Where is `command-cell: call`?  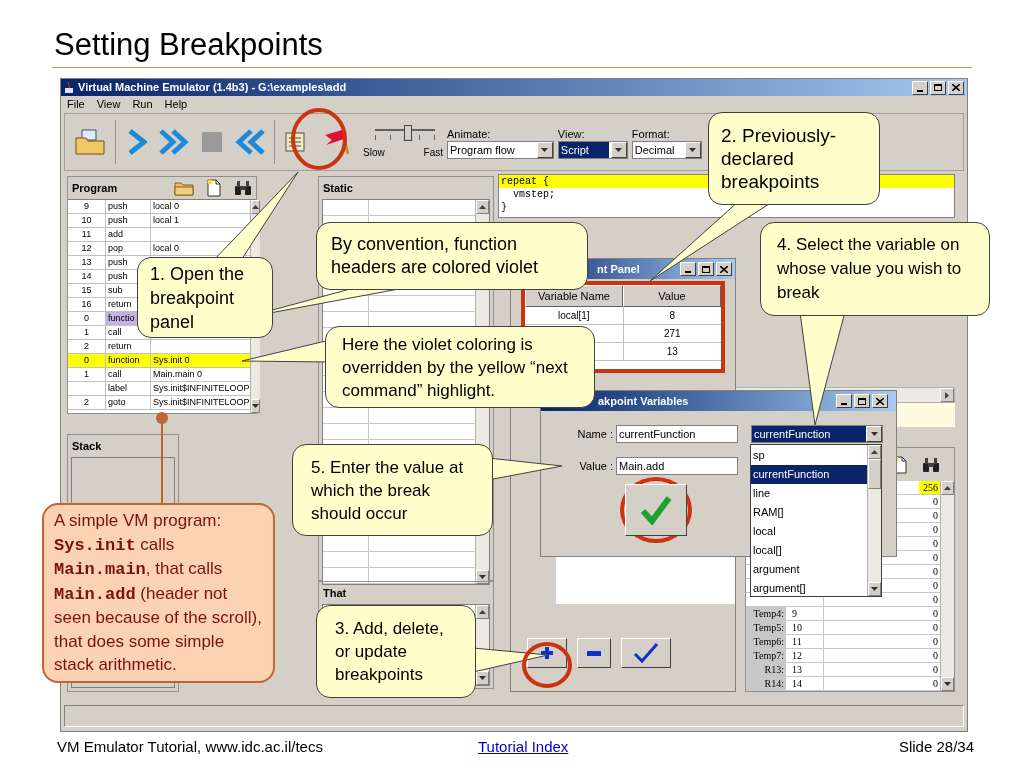 command-cell: call is located at coordinates (128, 374).